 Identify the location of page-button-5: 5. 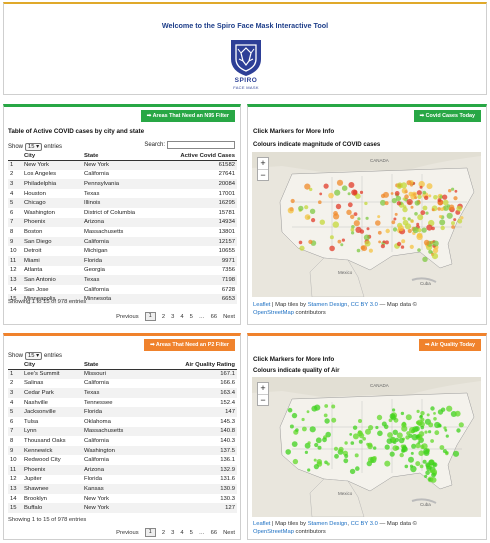
(191, 533).